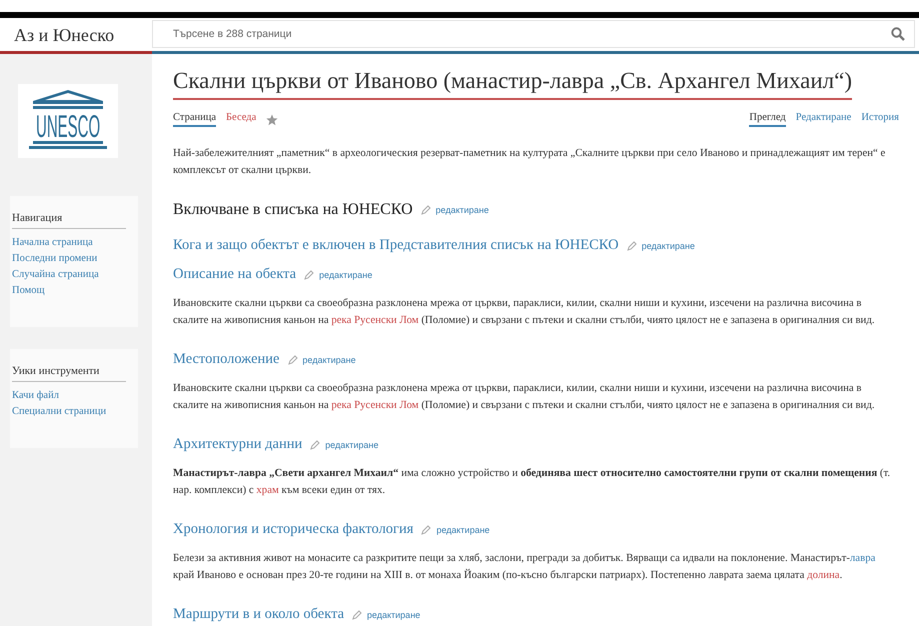 Image resolution: width=919 pixels, height=626 pixels. What do you see at coordinates (767, 119) in the screenshot?
I see `view-tab: Преглед` at bounding box center [767, 119].